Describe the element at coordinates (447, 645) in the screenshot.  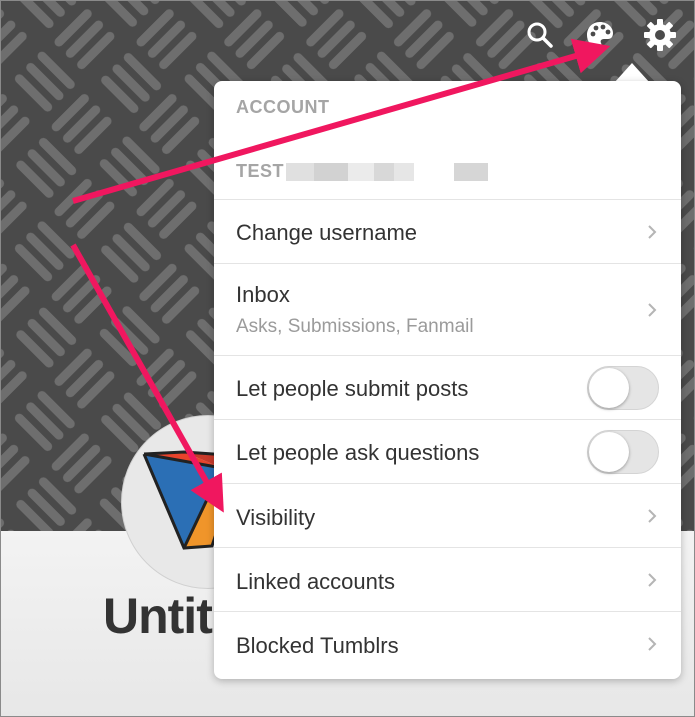
I see `menu-item-blocked-tumblrs: Blocked Tumblrs` at that location.